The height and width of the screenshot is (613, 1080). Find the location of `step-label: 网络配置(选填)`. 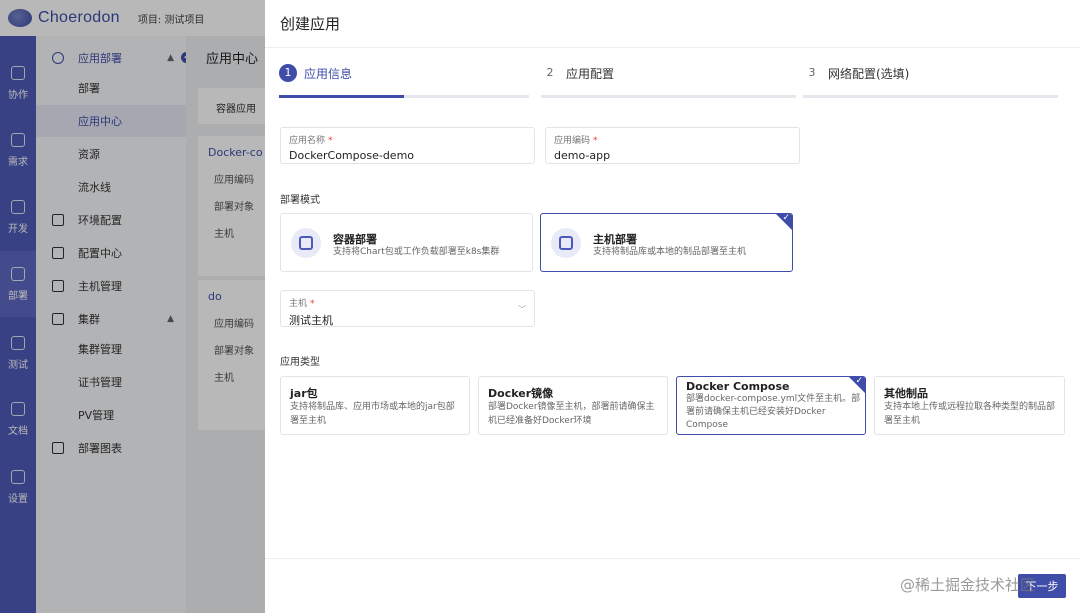

step-label: 网络配置(选填) is located at coordinates (869, 74).